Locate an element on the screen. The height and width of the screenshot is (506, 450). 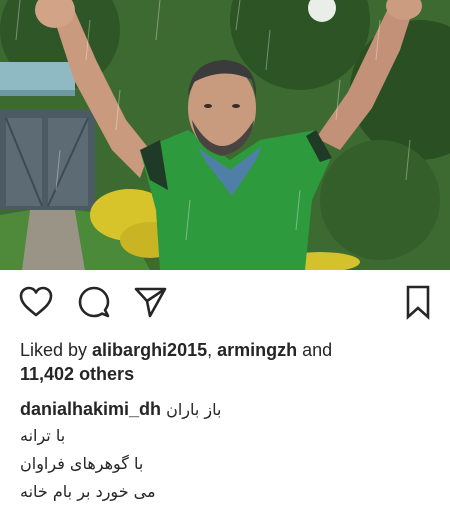
send-icon is located at coordinates (150, 302).